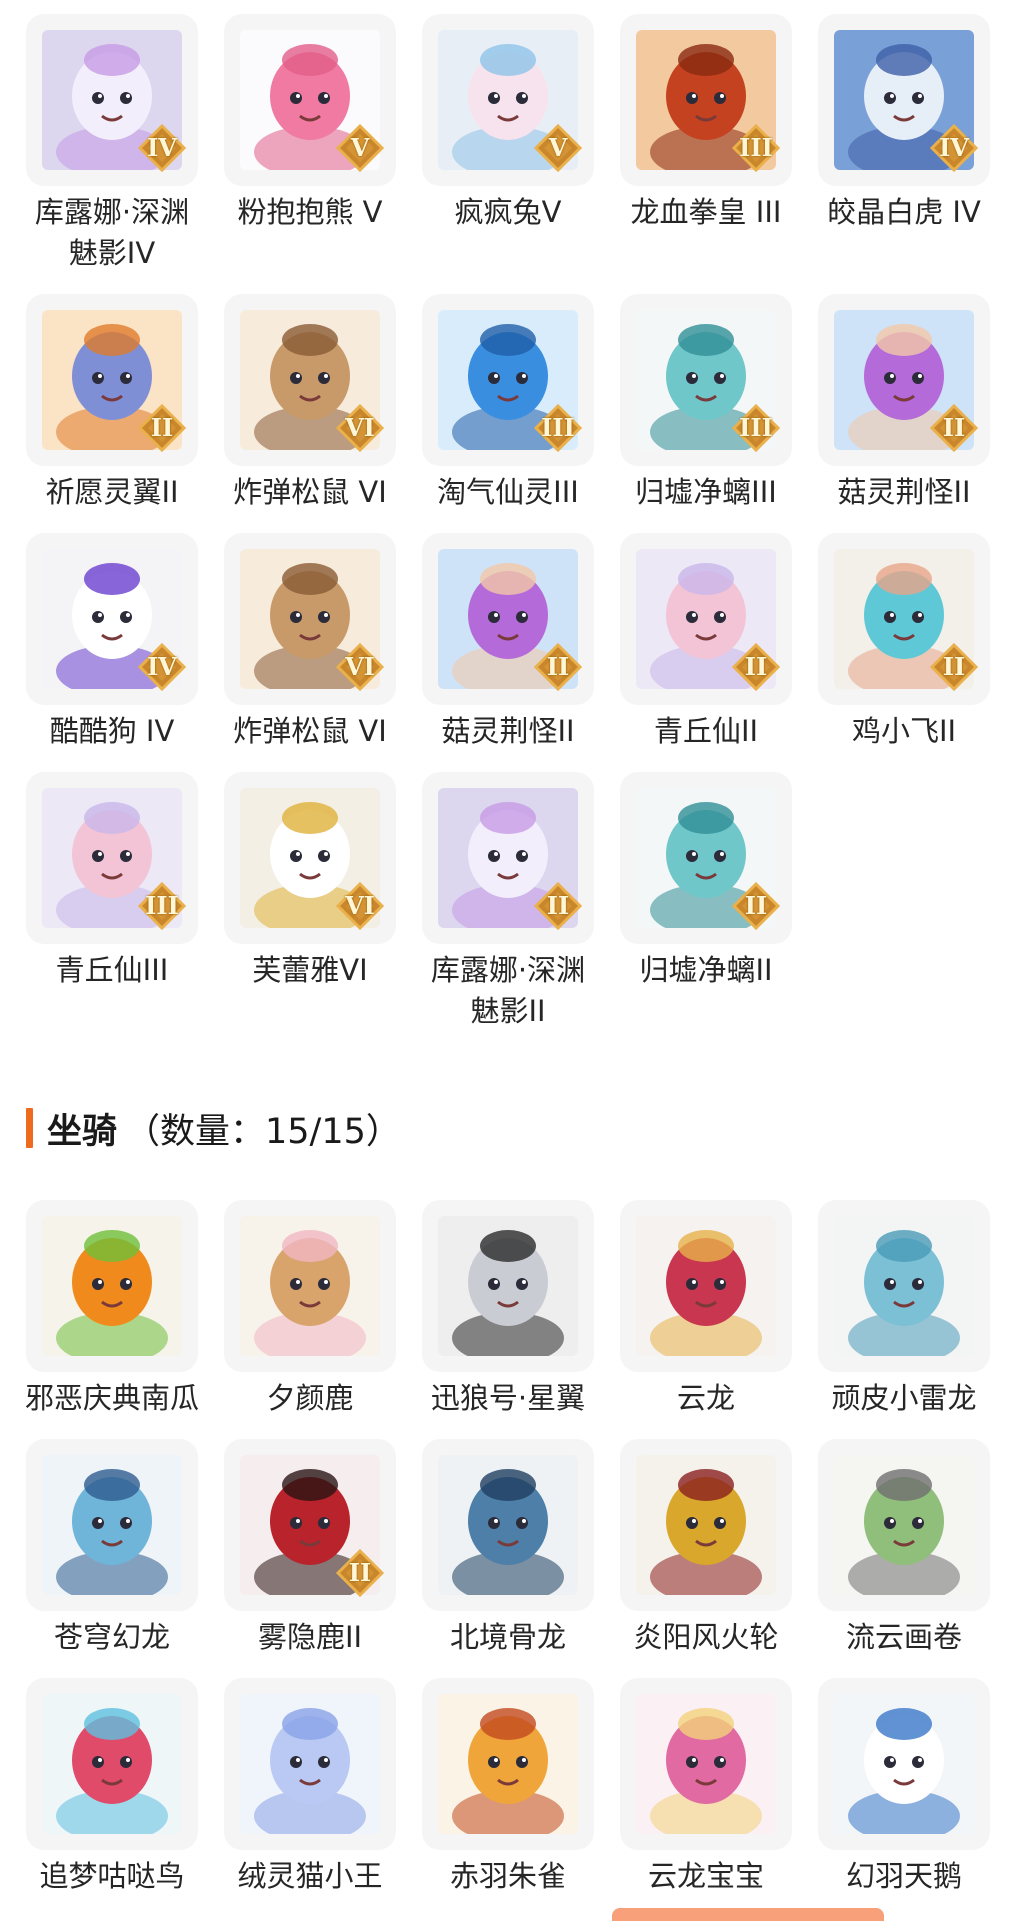  Describe the element at coordinates (558, 428) in the screenshot. I see `tier-badge-icon: III` at that location.